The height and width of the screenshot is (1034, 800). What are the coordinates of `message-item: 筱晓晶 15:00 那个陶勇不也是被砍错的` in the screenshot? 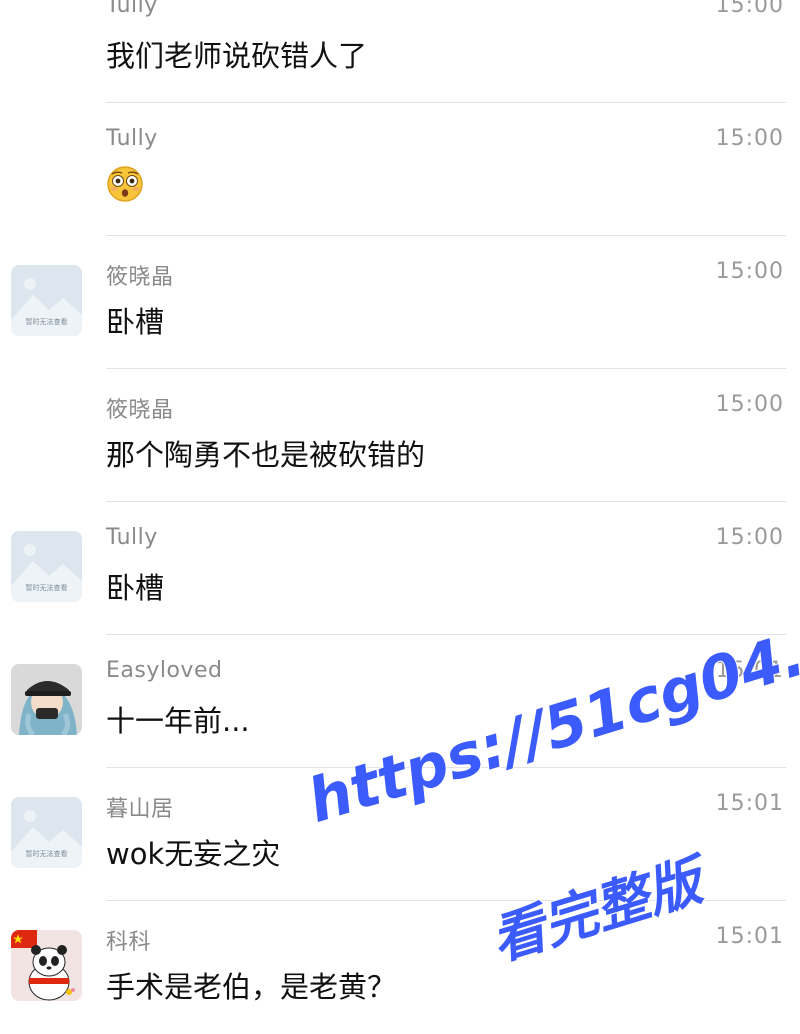 It's located at (400, 435).